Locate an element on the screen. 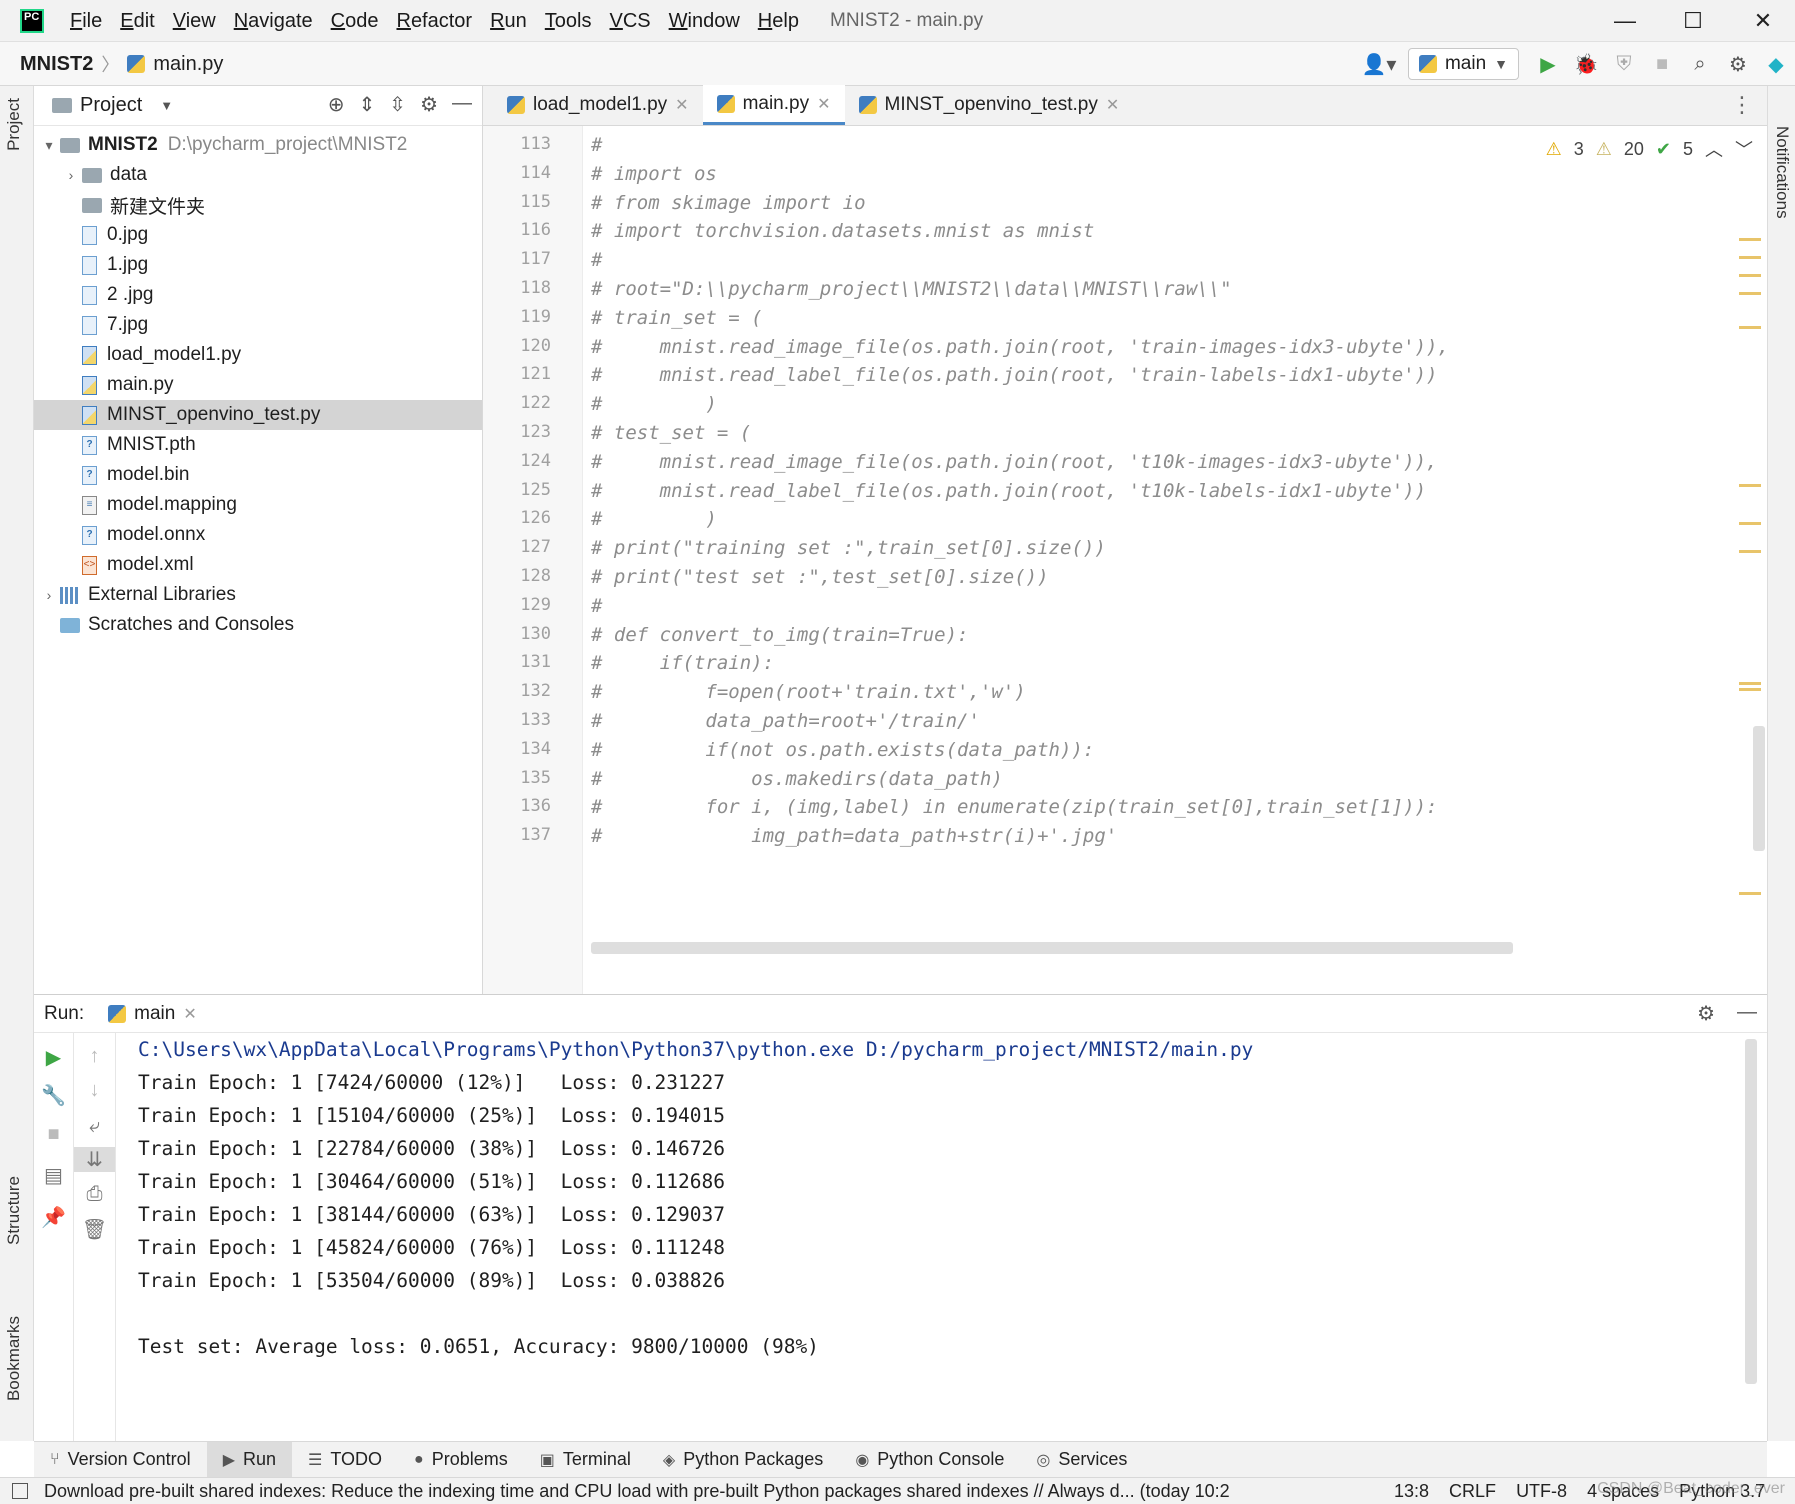 Image resolution: width=1795 pixels, height=1504 pixels. plugin-icon: ◆ is located at coordinates (1776, 64).